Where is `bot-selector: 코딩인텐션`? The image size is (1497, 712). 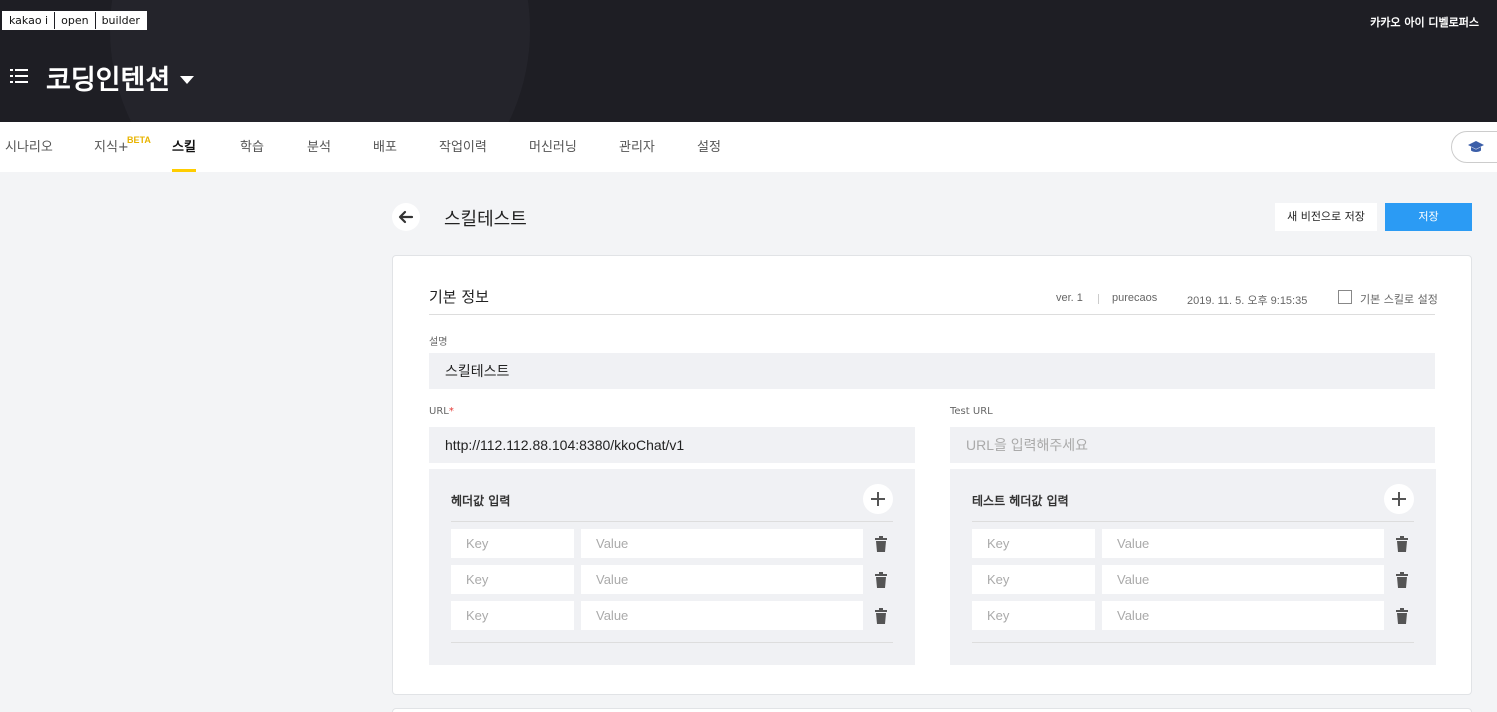
bot-selector: 코딩인텐션 is located at coordinates (120, 77).